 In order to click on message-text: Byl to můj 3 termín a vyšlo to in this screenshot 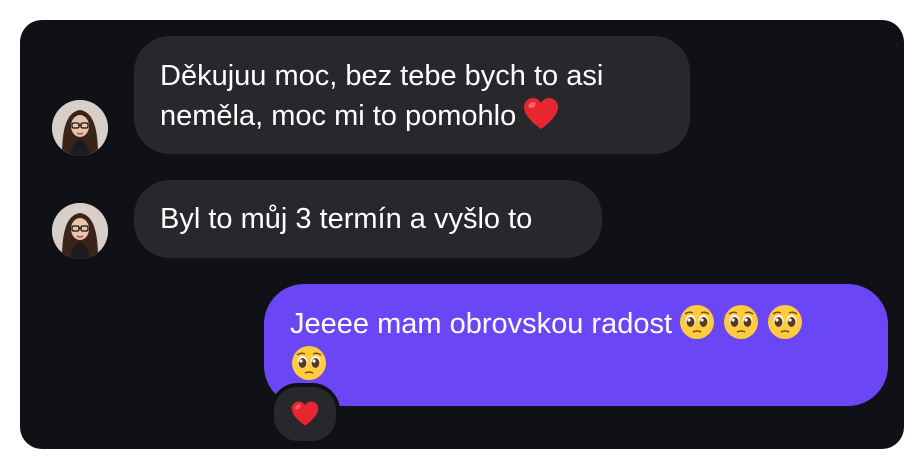, I will do `click(346, 219)`.